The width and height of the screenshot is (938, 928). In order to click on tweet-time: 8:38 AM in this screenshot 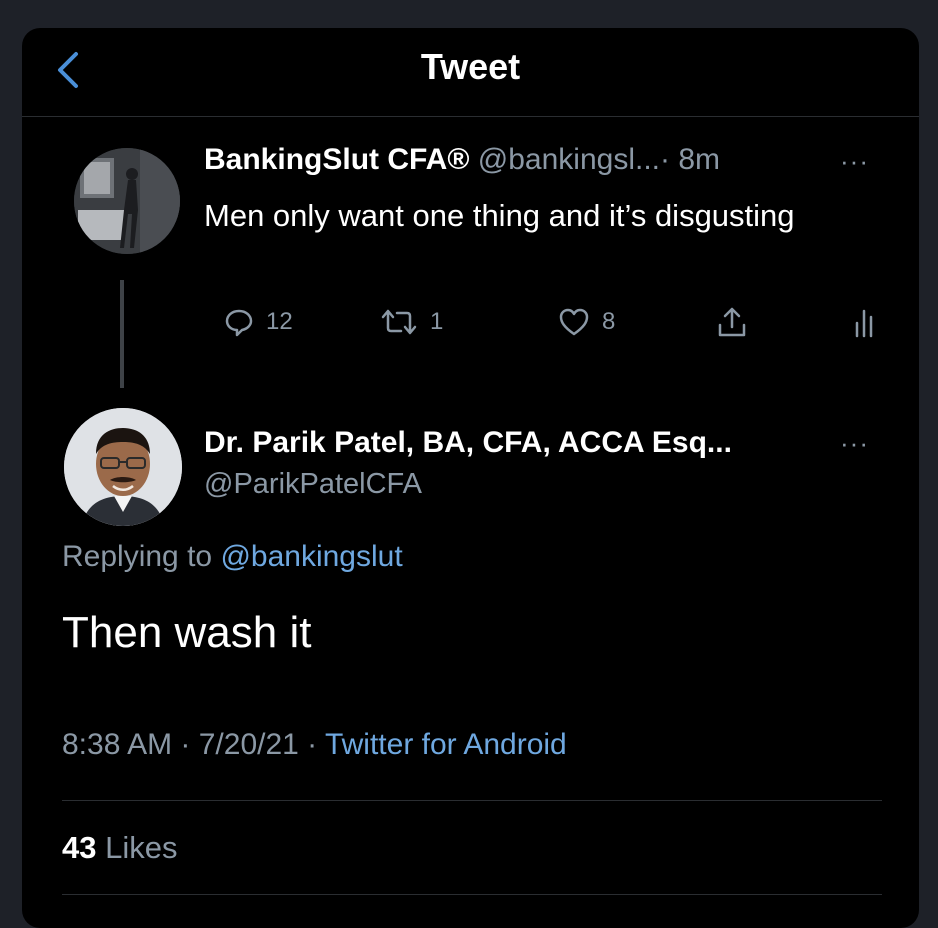, I will do `click(117, 744)`.